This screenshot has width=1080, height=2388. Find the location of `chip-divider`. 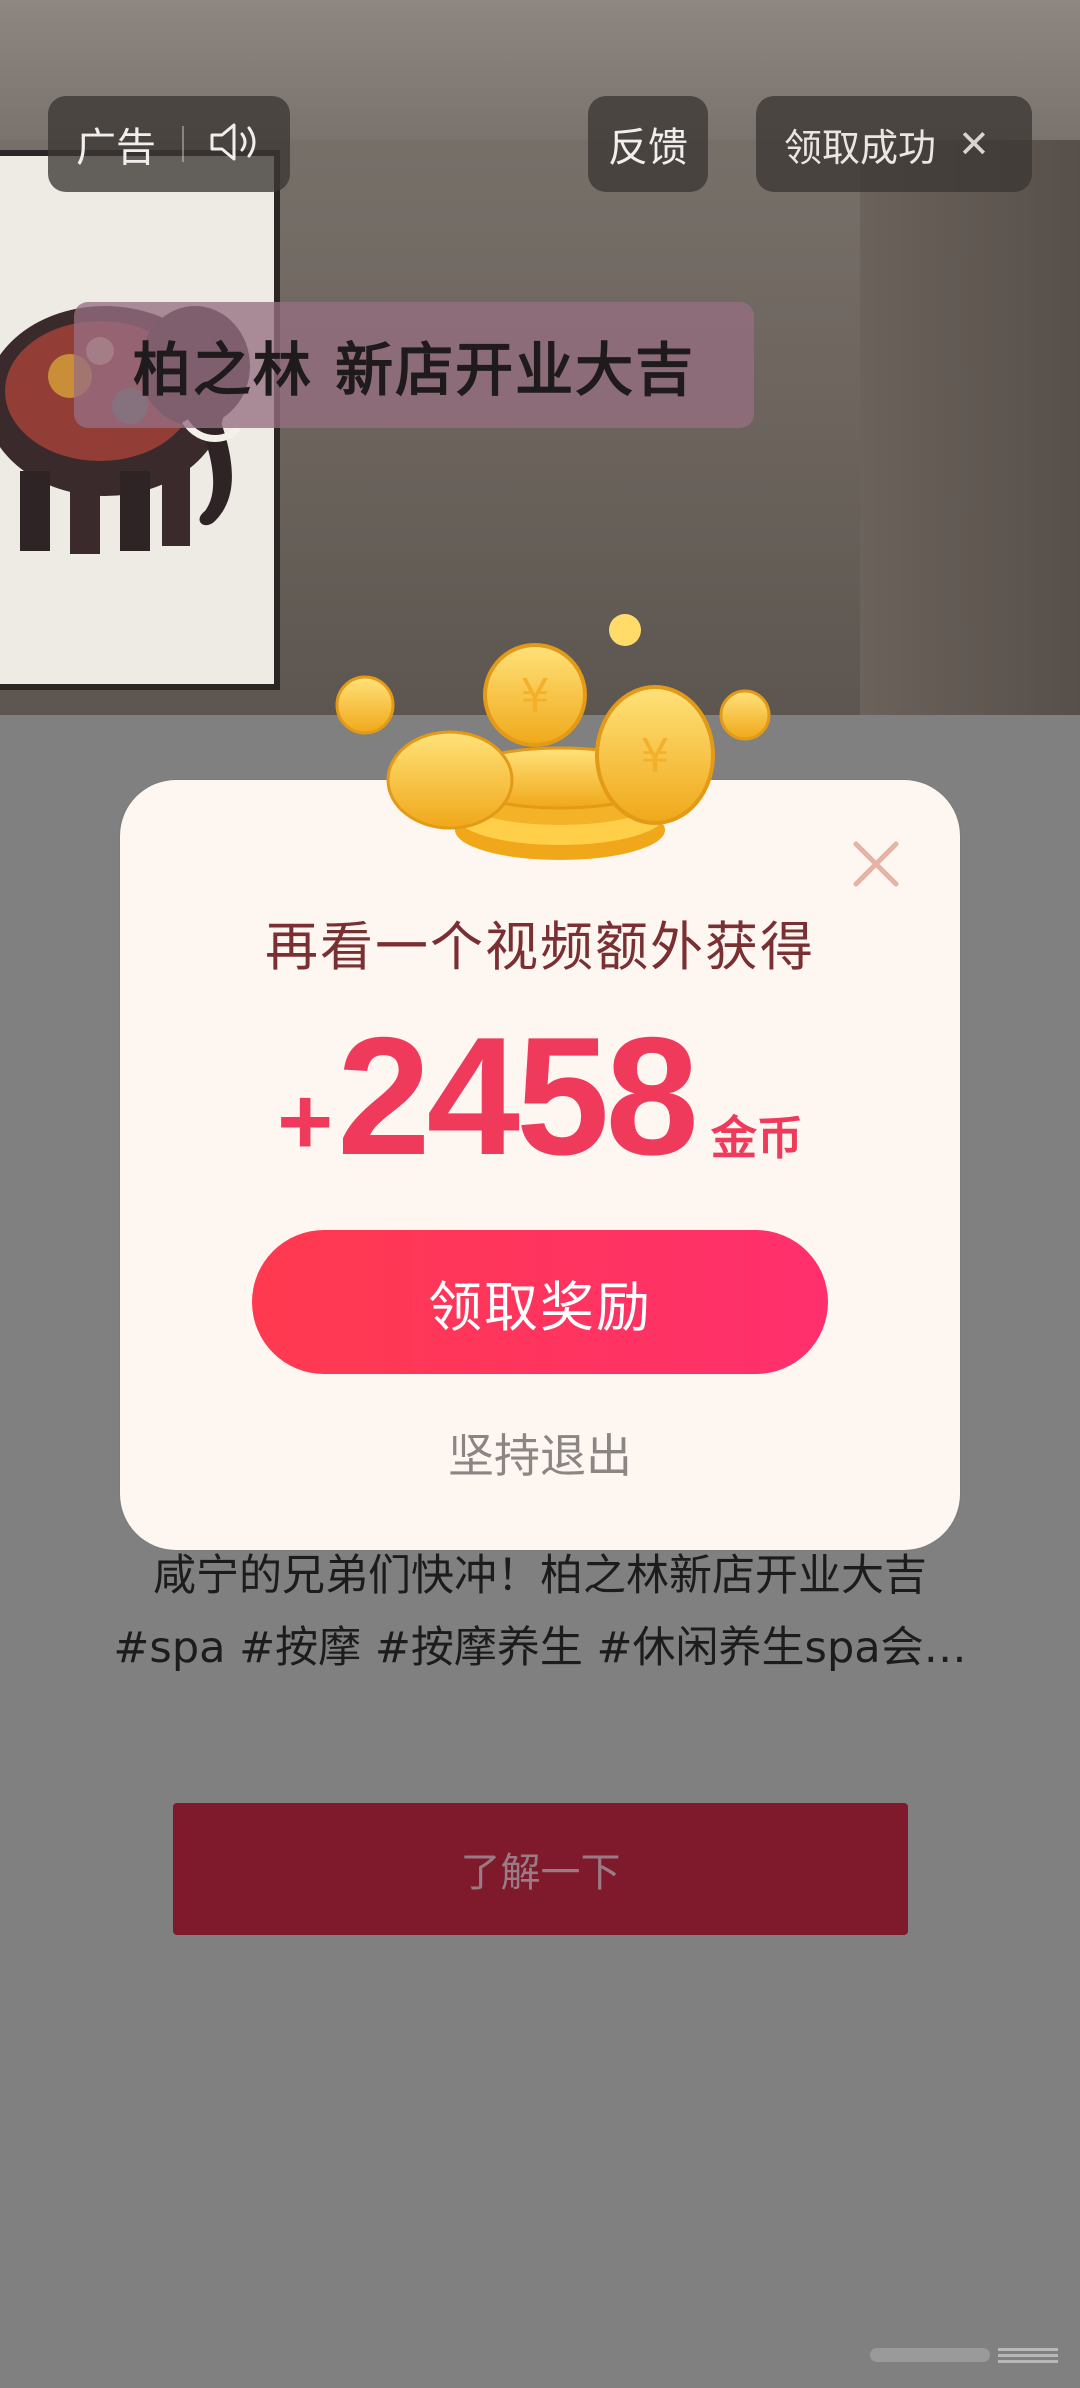

chip-divider is located at coordinates (183, 144).